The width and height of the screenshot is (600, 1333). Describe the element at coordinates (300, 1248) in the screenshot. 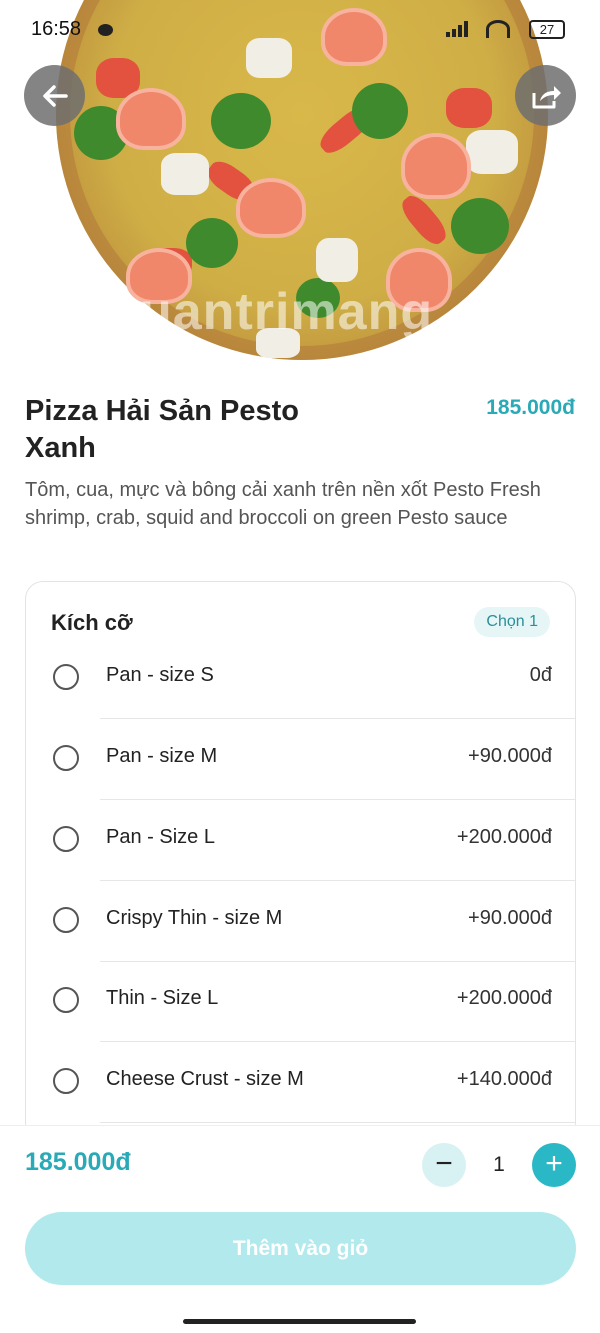

I see `add-to-cart-button: Thêm vào giỏ` at that location.